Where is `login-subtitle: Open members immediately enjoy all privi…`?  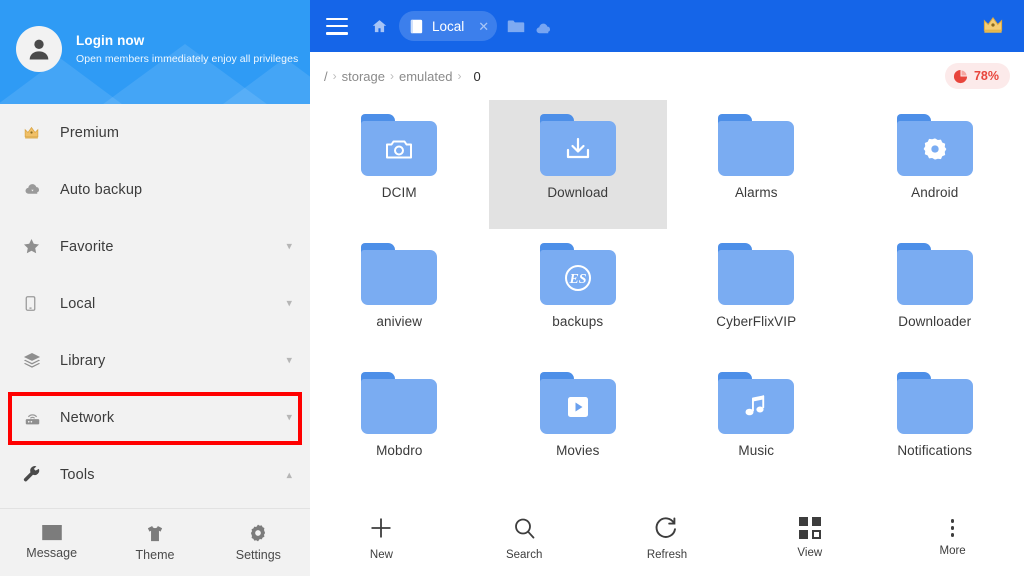
login-subtitle: Open members immediately enjoy all privi… is located at coordinates (187, 59).